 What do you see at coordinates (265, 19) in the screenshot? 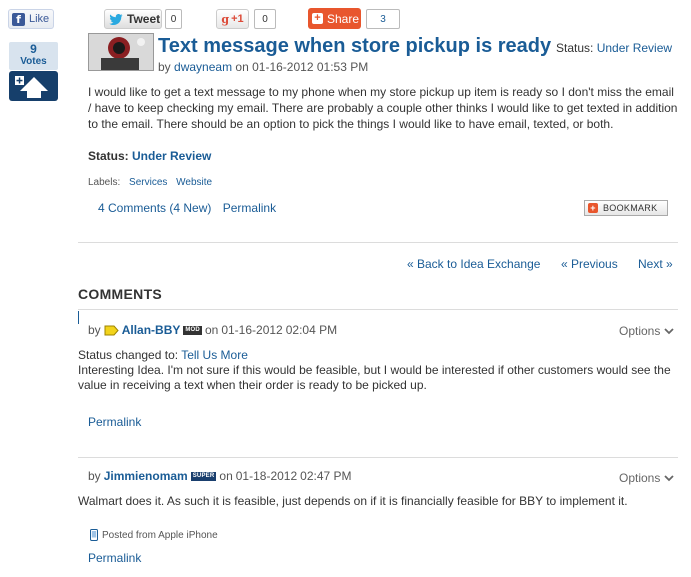
I see `google-plus-count: 0` at bounding box center [265, 19].